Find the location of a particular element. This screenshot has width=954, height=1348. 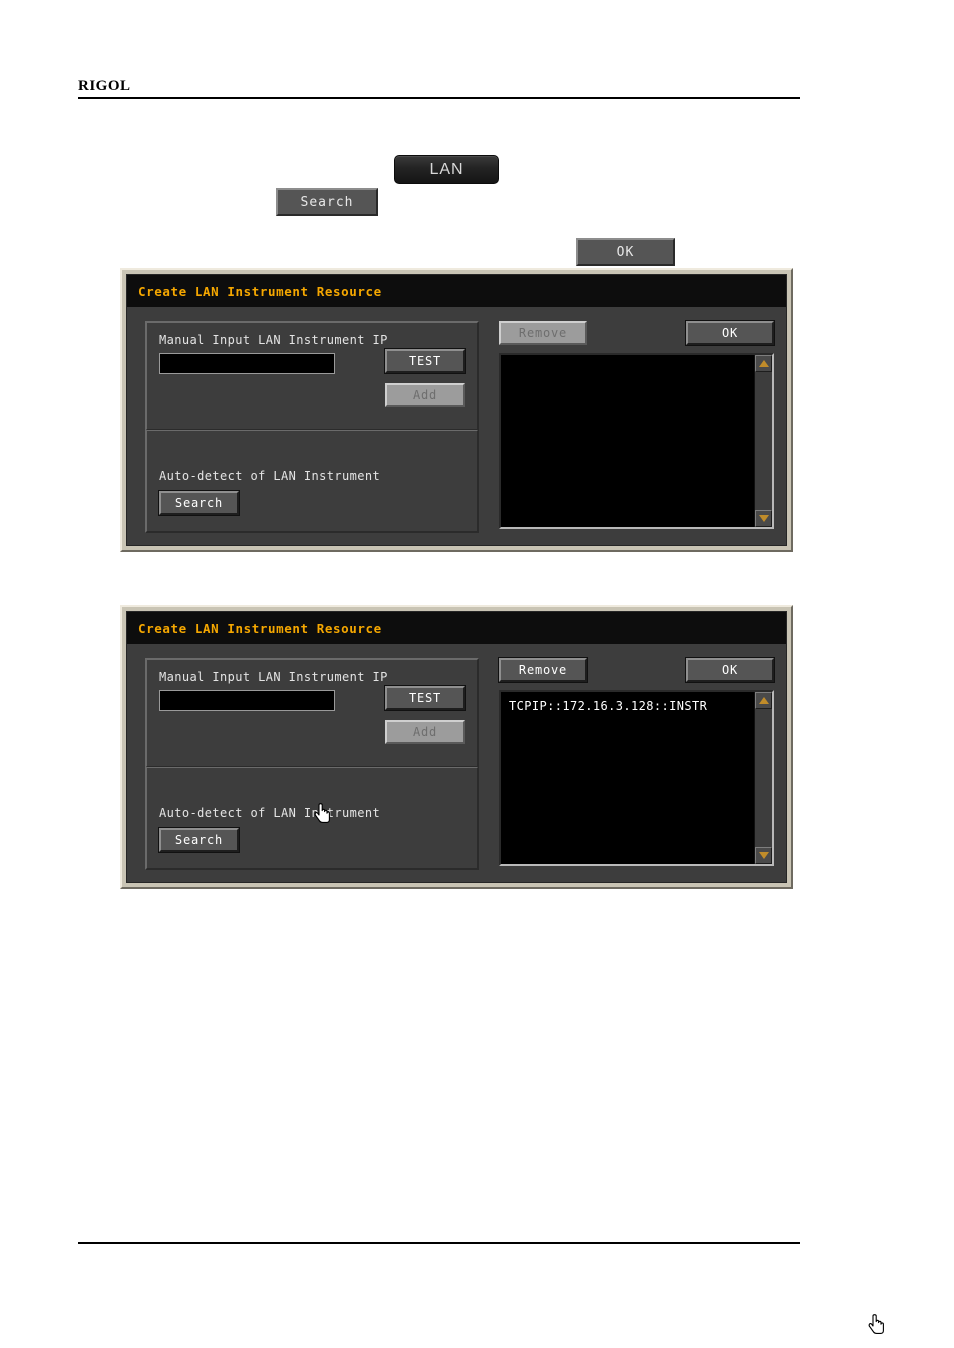

brand-logo: RIGOL is located at coordinates (104, 86).